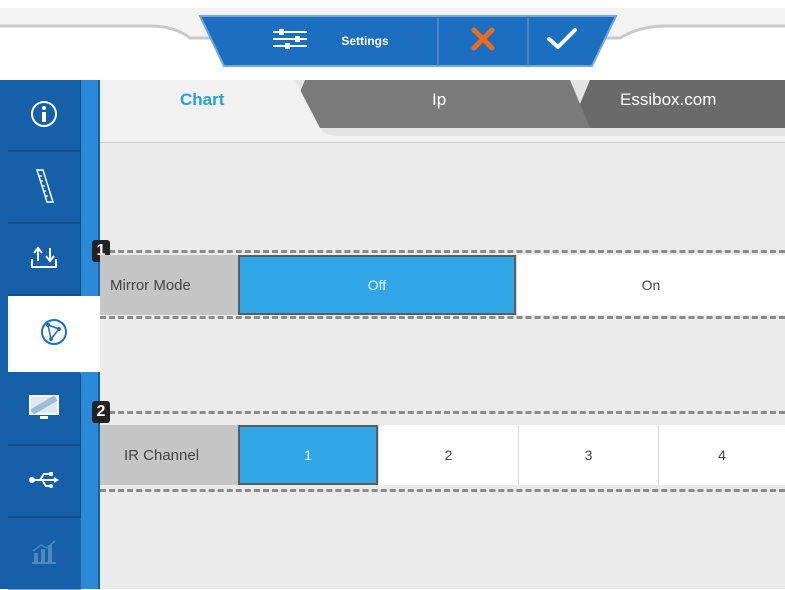  What do you see at coordinates (650, 285) in the screenshot?
I see `mirror-on-option: On` at bounding box center [650, 285].